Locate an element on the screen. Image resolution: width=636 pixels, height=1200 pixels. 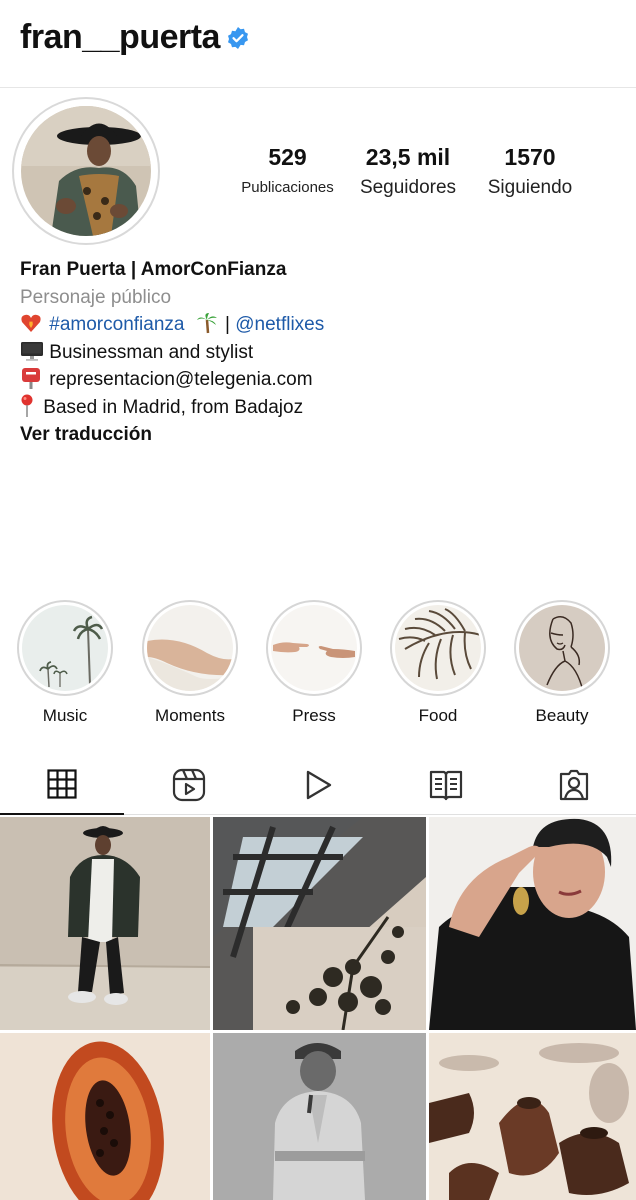
profile-avatar is located at coordinates (86, 171).